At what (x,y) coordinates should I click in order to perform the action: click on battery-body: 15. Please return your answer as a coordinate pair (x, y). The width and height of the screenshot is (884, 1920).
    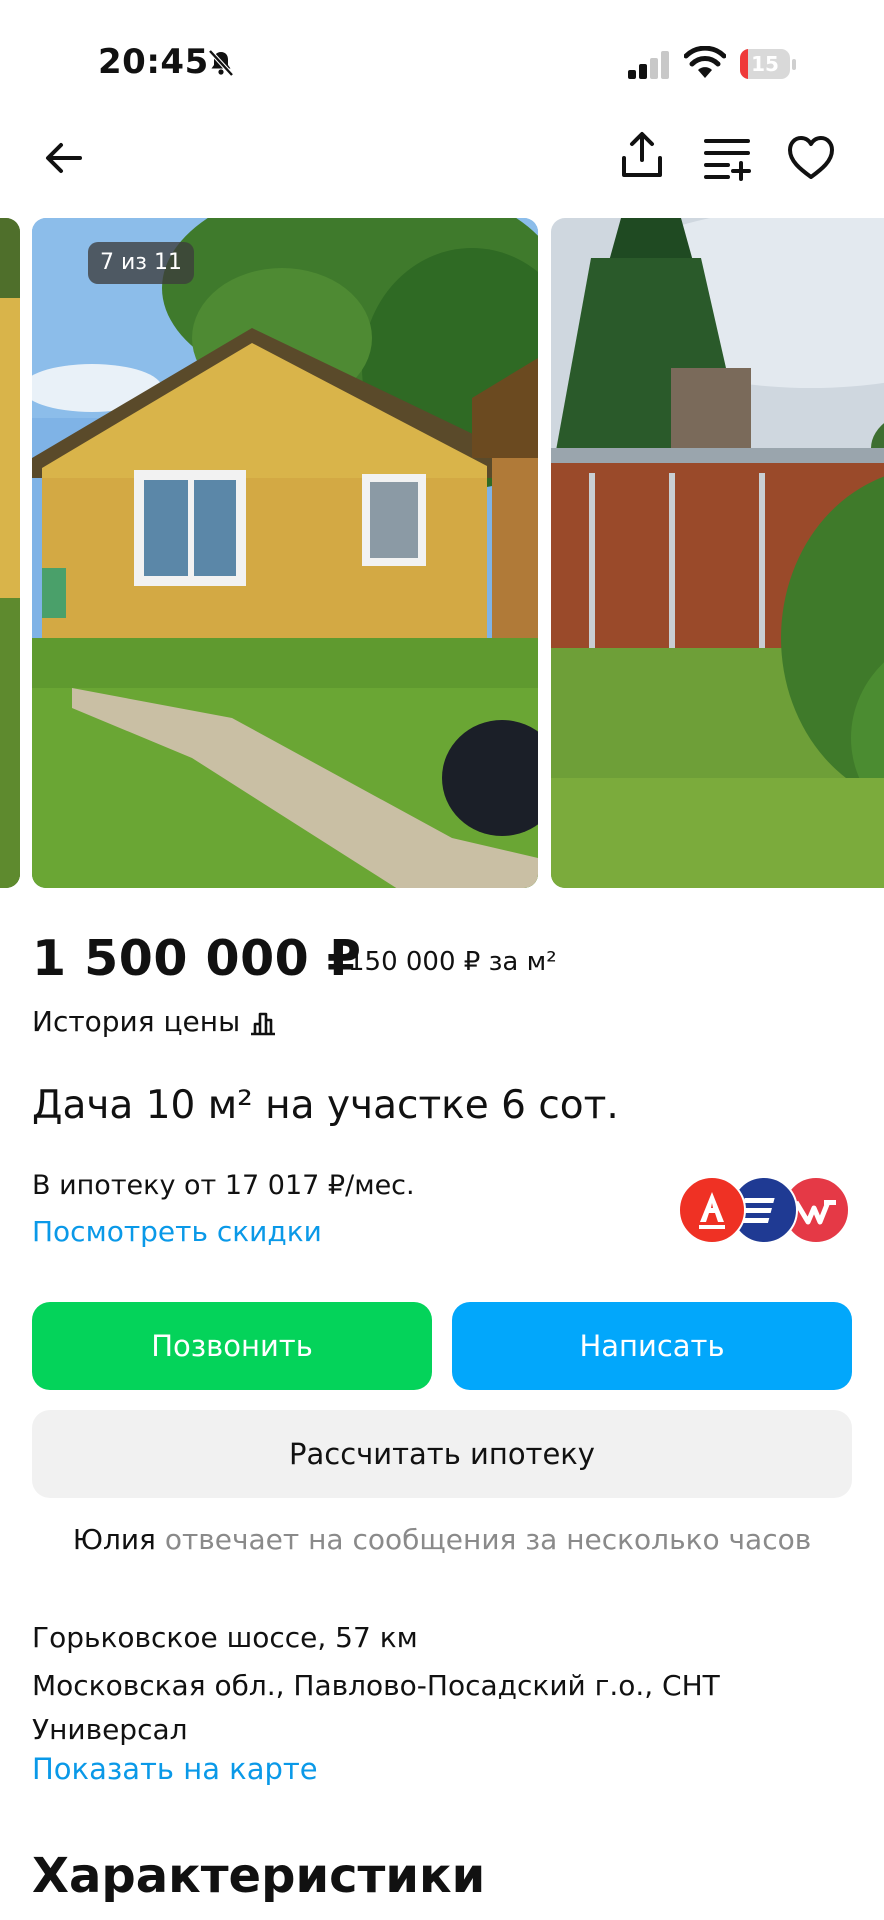
    Looking at the image, I should click on (765, 64).